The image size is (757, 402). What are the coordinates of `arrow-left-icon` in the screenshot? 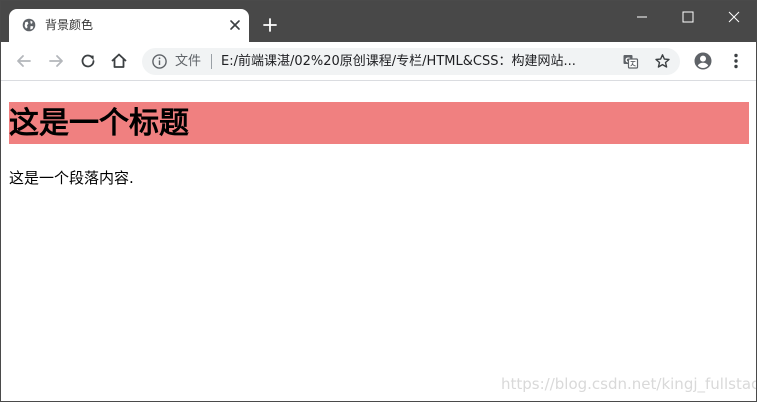 It's located at (24, 61).